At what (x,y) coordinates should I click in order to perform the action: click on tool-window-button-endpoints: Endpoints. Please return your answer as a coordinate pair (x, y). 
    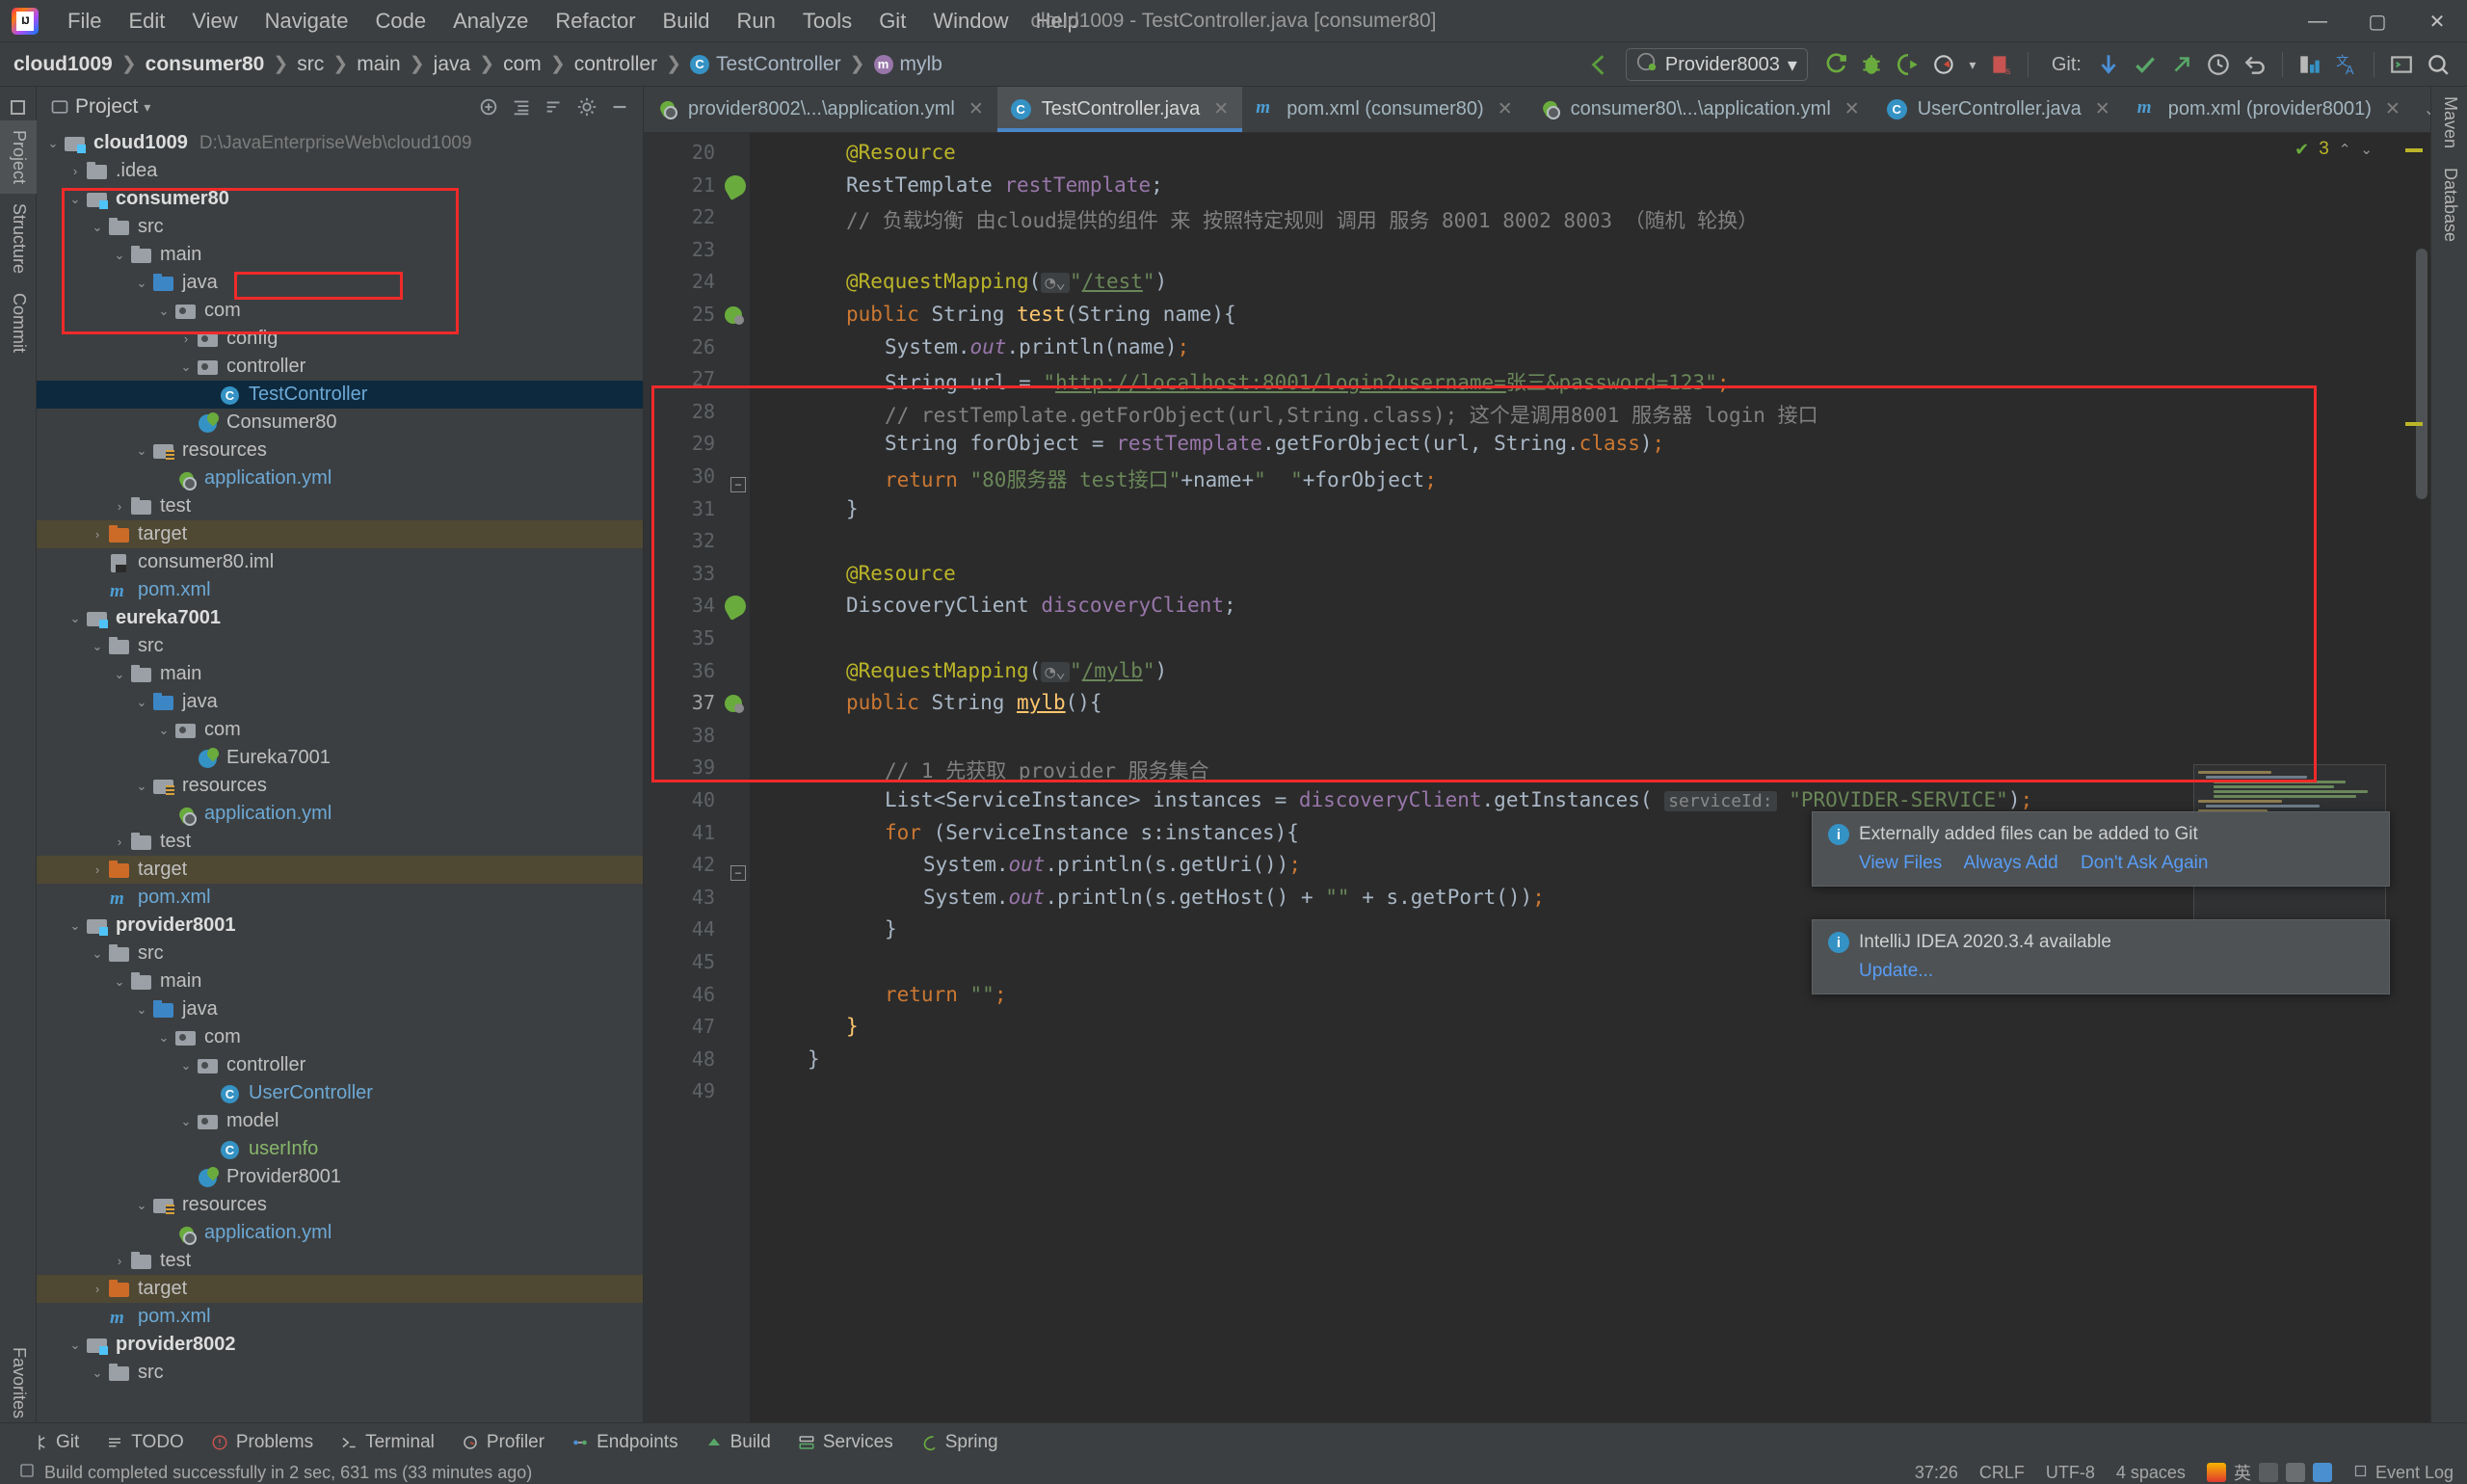
    Looking at the image, I should click on (625, 1442).